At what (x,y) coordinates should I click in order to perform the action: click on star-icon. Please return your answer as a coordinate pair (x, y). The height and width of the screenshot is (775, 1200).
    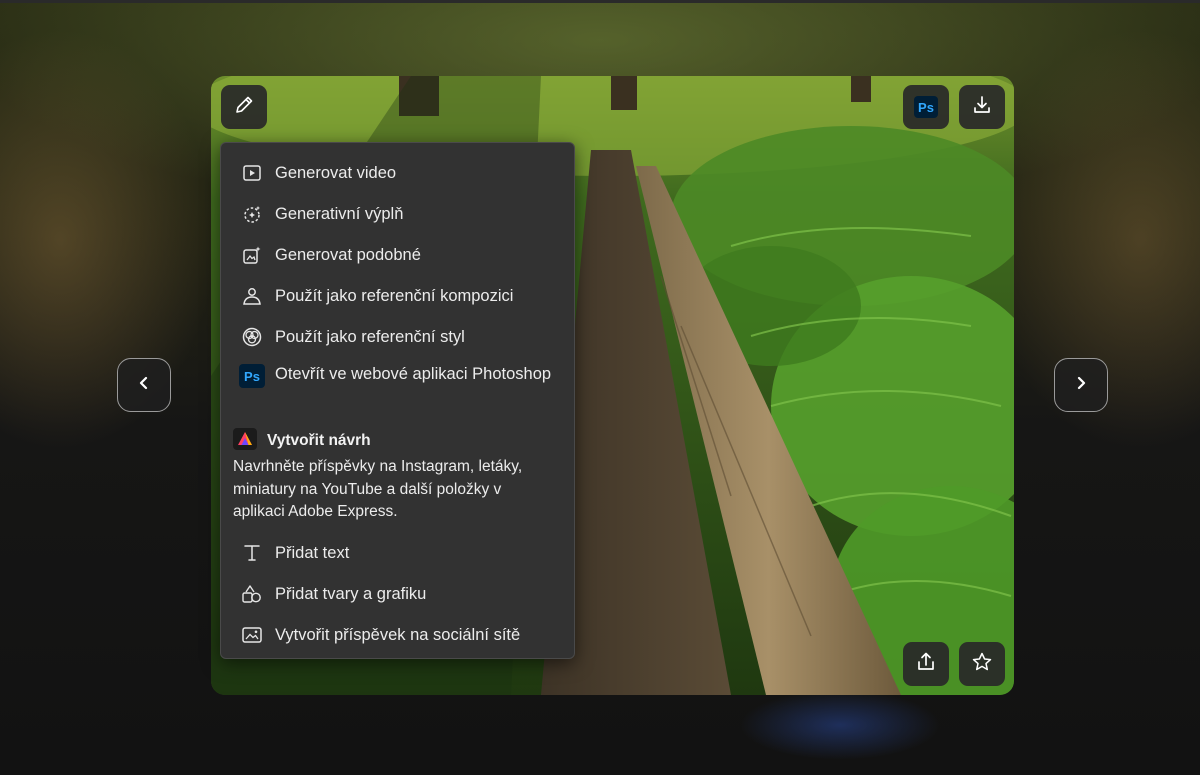
    Looking at the image, I should click on (982, 664).